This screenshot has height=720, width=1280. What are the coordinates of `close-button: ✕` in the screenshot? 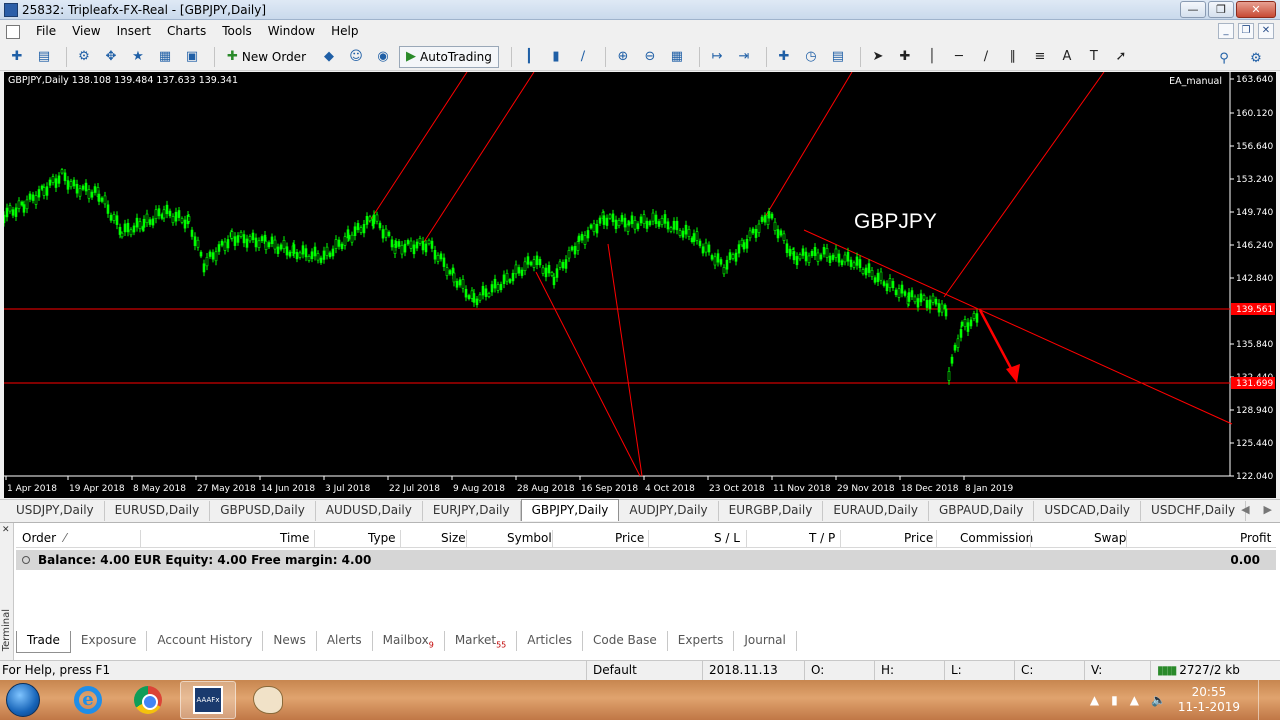 It's located at (1256, 9).